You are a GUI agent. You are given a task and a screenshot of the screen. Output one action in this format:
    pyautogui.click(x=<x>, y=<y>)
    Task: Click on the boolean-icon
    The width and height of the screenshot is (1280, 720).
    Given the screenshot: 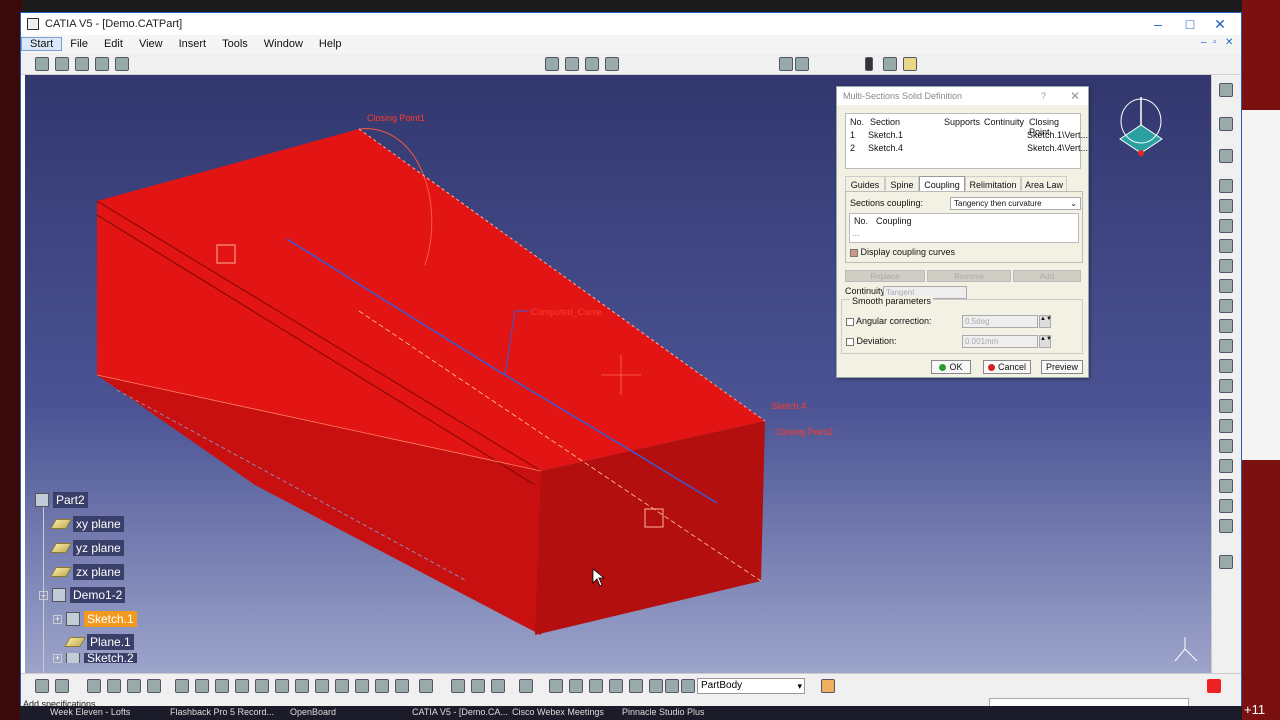 What is the action you would take?
    pyautogui.click(x=1226, y=562)
    